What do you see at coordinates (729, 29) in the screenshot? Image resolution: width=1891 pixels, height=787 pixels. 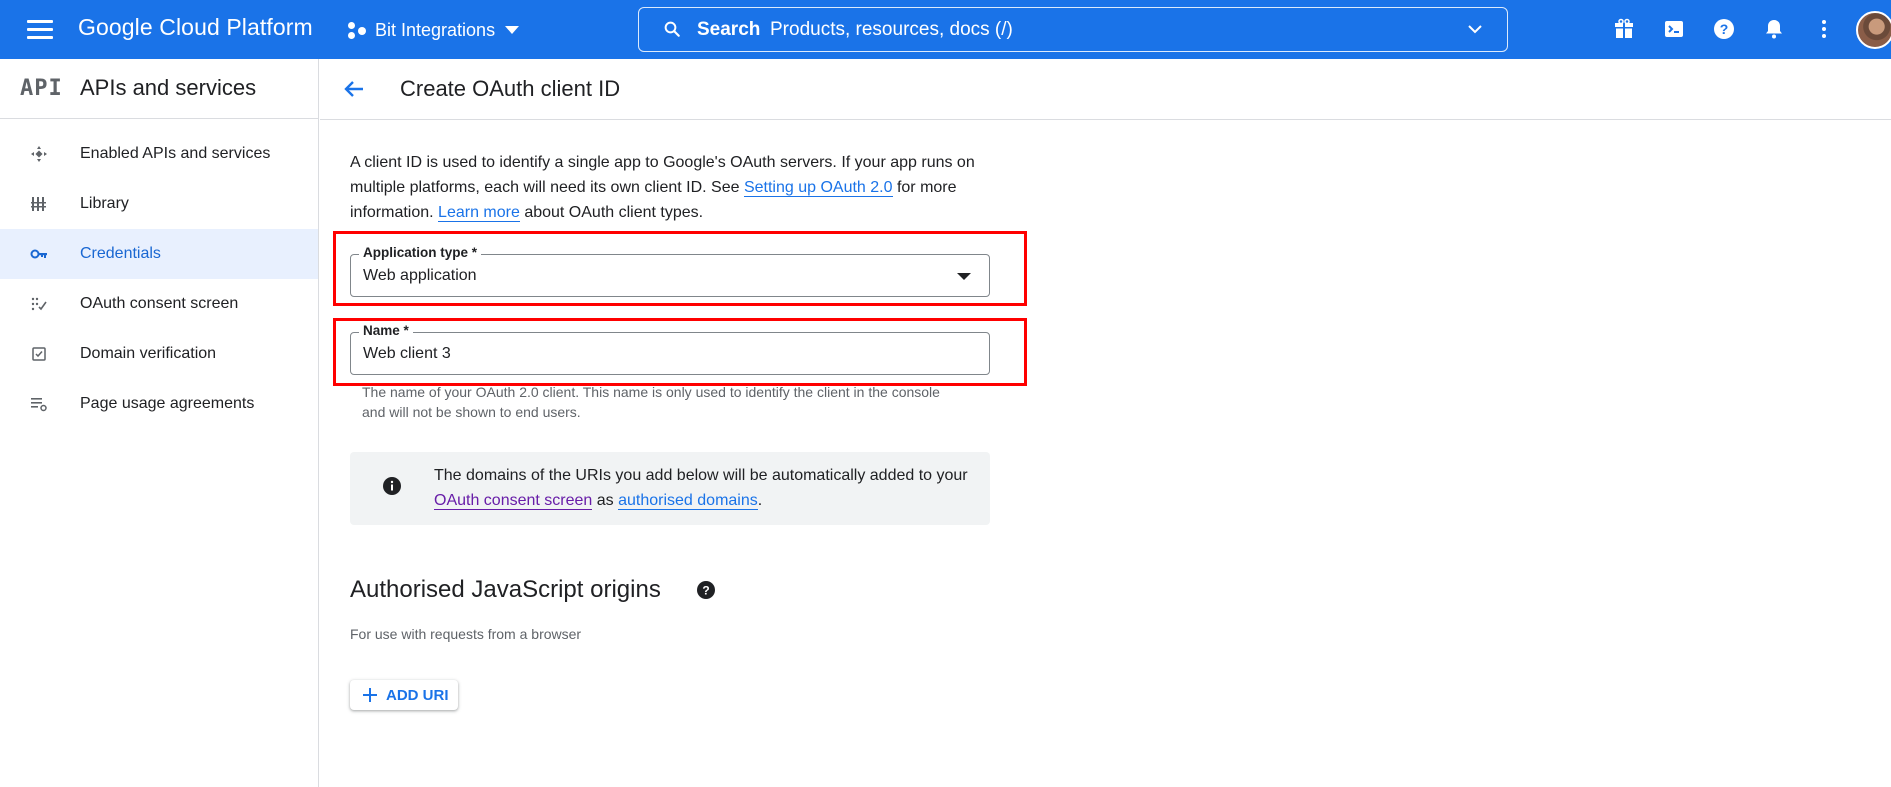 I see `search-label: Search` at bounding box center [729, 29].